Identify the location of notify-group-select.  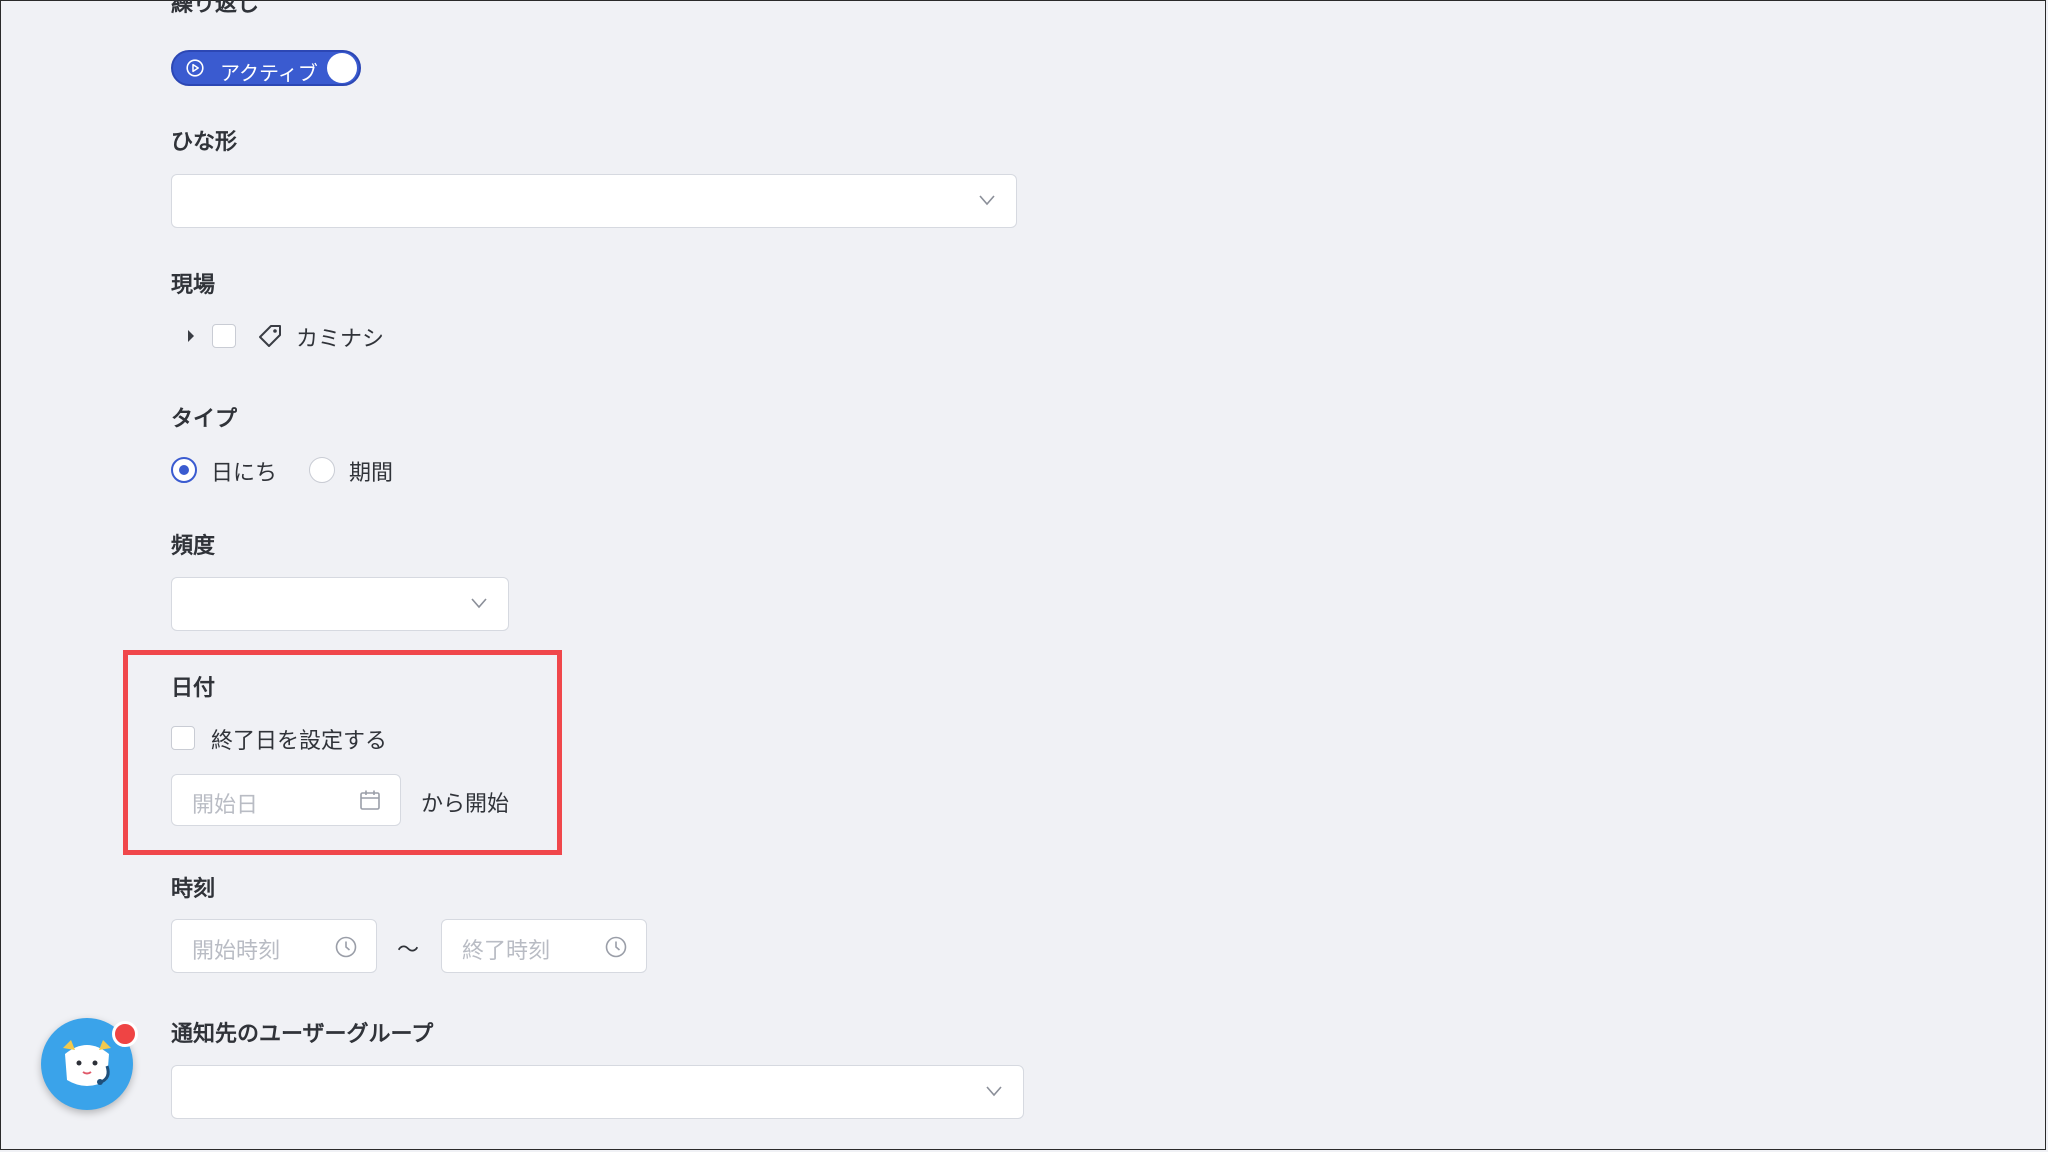
(597, 1092).